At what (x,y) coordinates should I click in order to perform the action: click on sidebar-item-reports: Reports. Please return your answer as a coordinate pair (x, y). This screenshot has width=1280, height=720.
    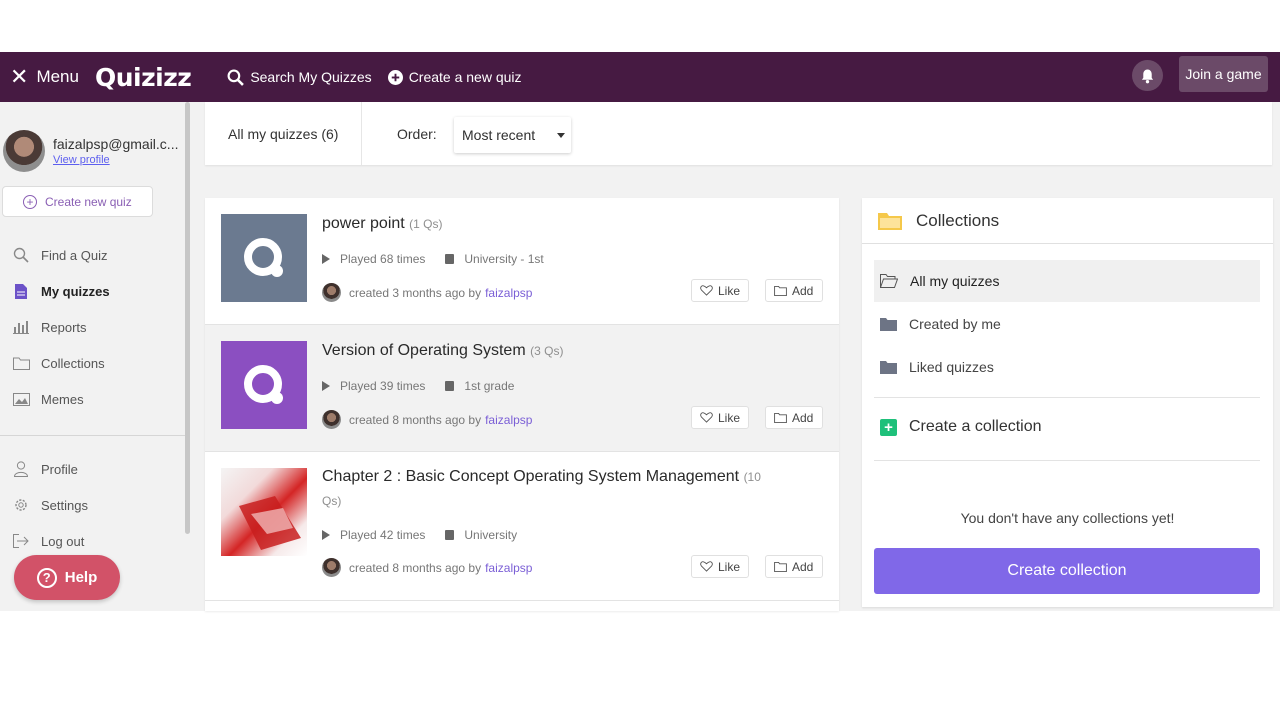
    Looking at the image, I should click on (49, 327).